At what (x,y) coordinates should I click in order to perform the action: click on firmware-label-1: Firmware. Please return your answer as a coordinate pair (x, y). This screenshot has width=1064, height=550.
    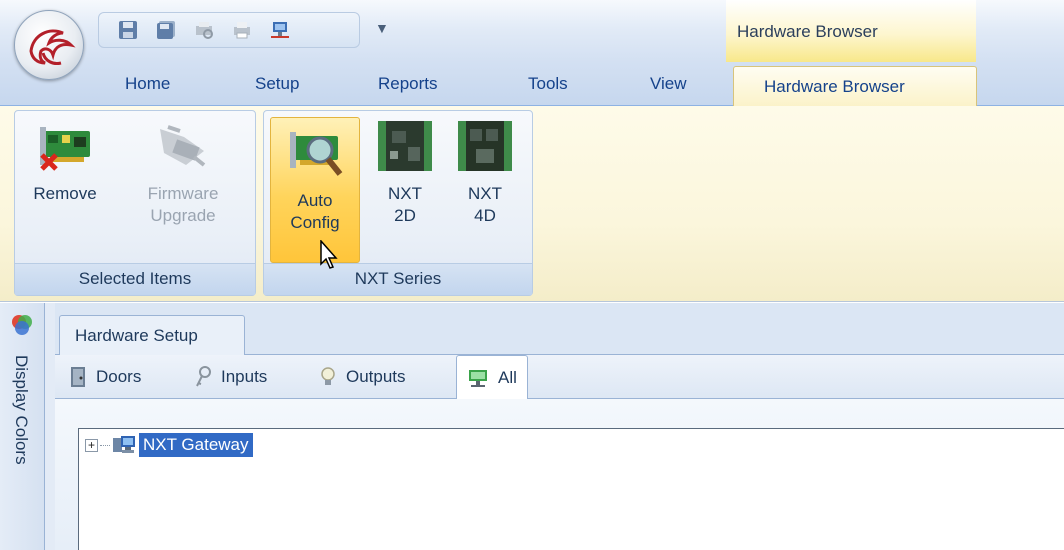
    Looking at the image, I should click on (183, 193).